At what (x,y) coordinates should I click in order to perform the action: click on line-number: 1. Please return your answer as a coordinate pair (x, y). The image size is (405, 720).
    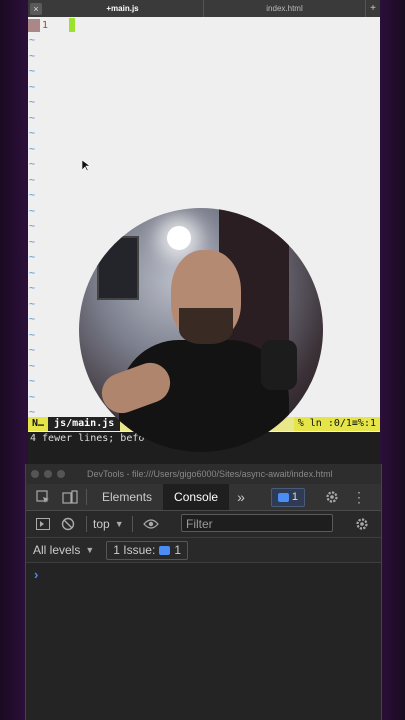
    Looking at the image, I should click on (45, 25).